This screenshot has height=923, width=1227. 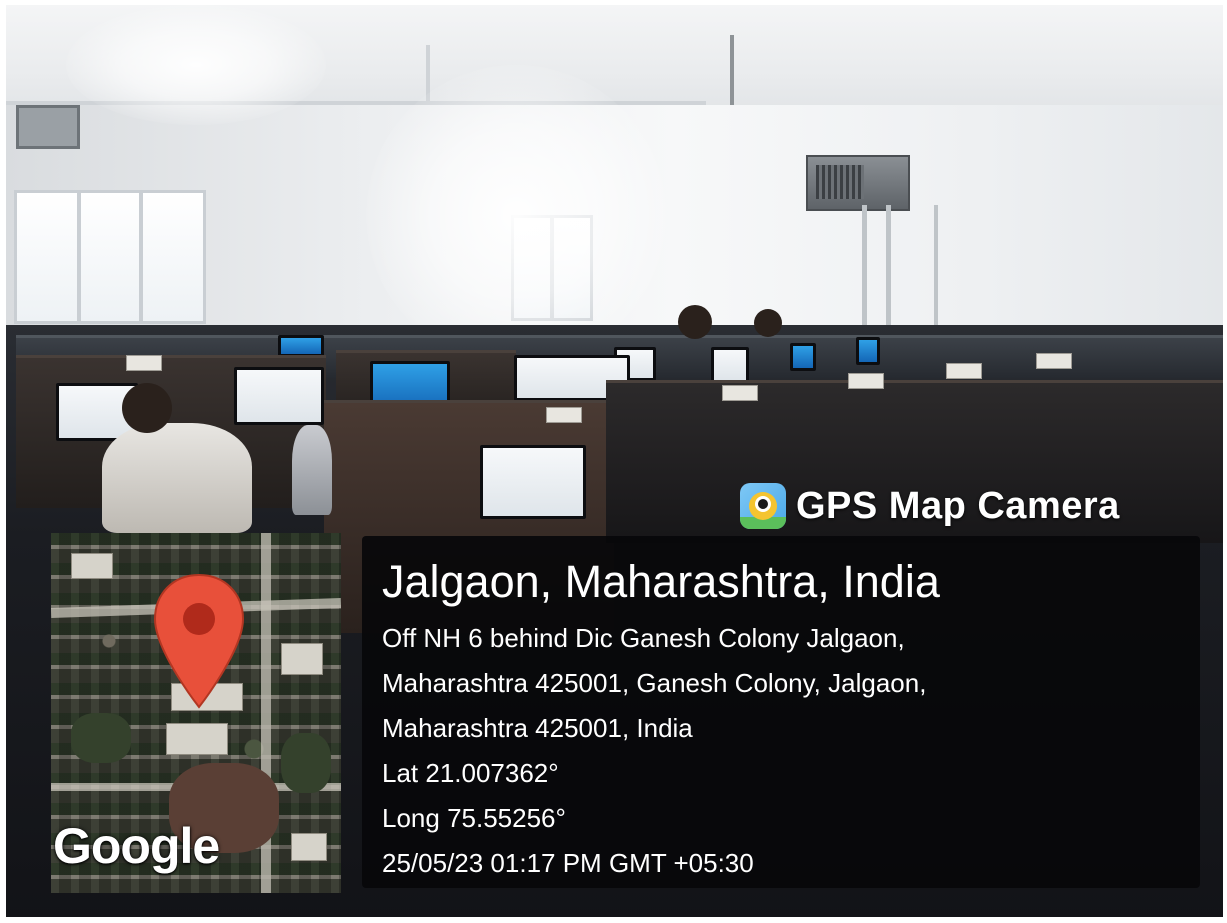 What do you see at coordinates (537, 728) in the screenshot?
I see `address-line: Maharashtra 425001, India` at bounding box center [537, 728].